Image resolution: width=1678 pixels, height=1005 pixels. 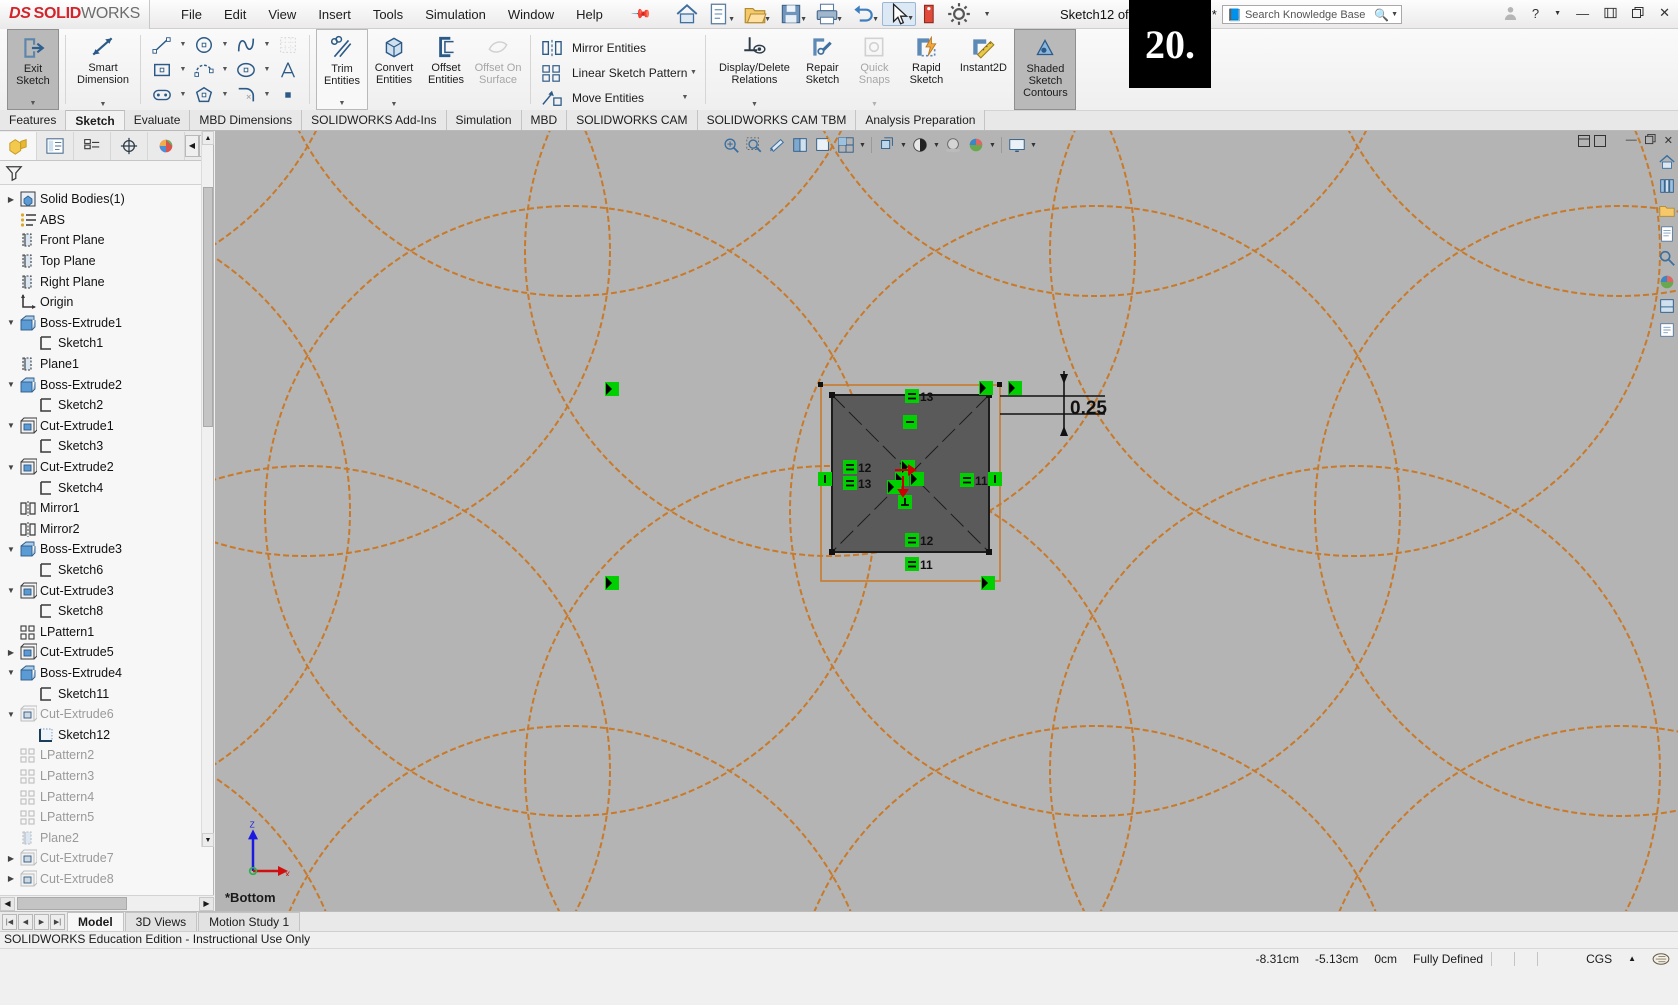 I want to click on graphics-close-button: ✕, so click(x=1668, y=140).